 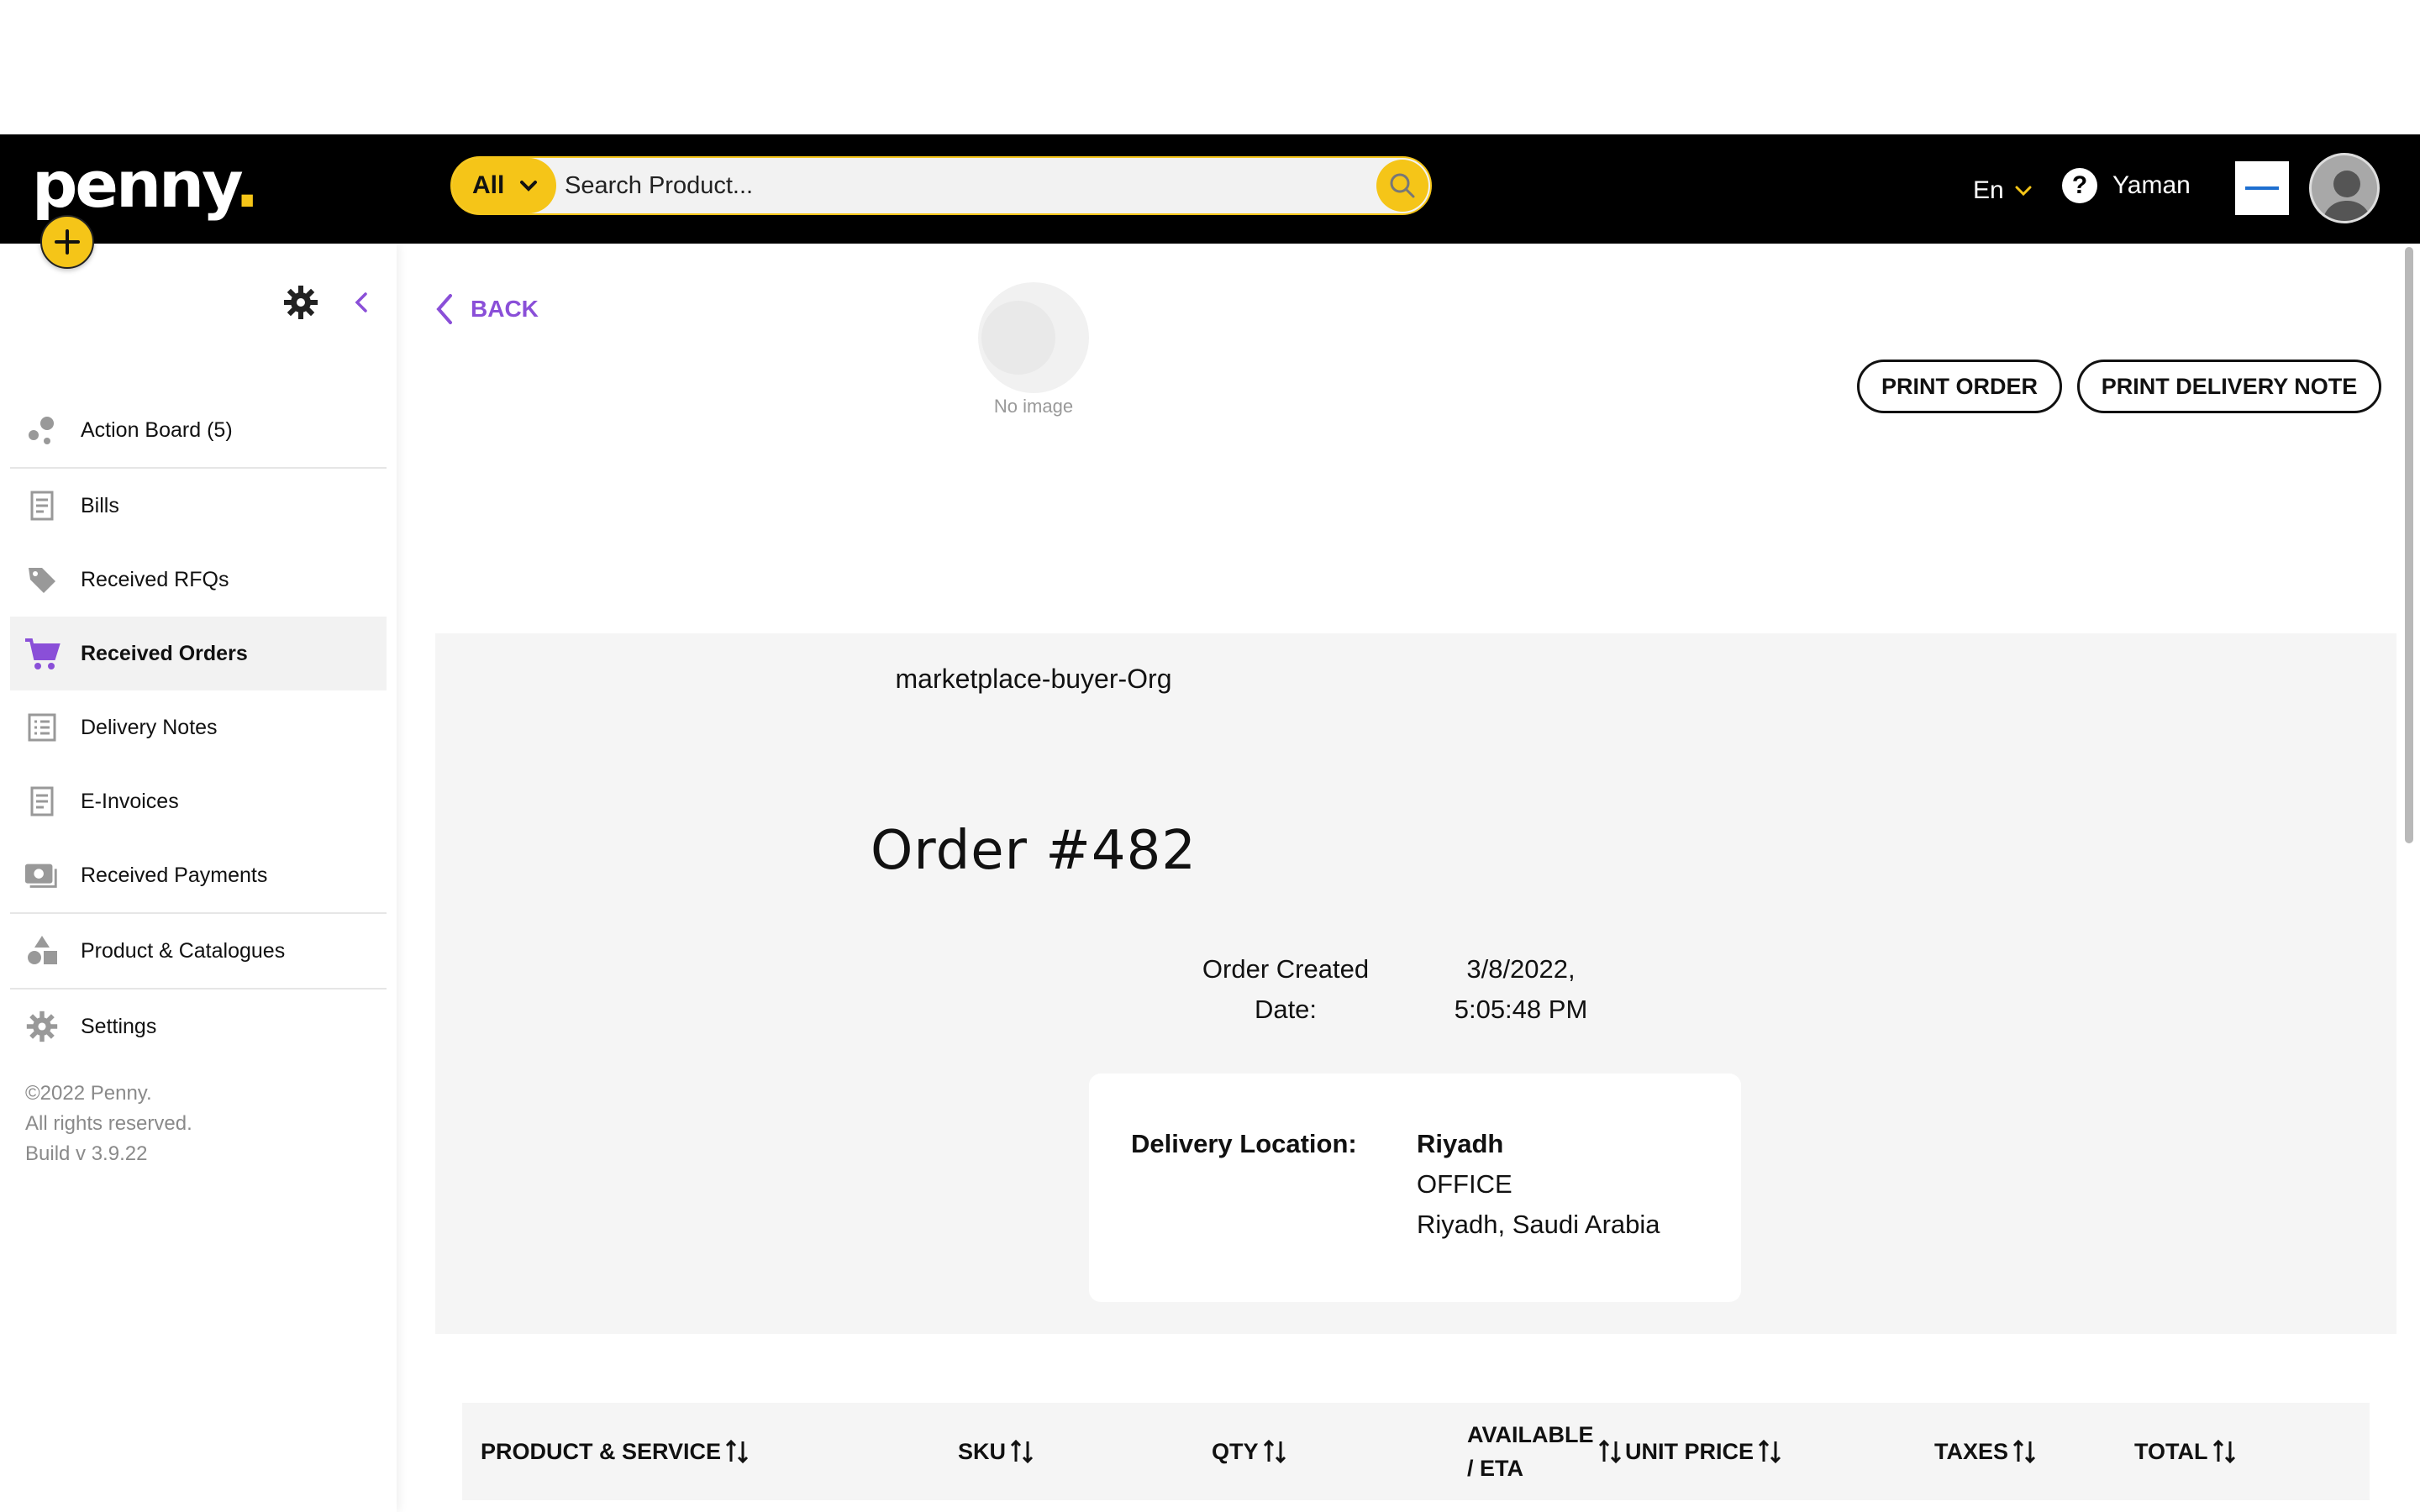 I want to click on column-header-unit-price: UNIT PRICE, so click(x=1704, y=1451).